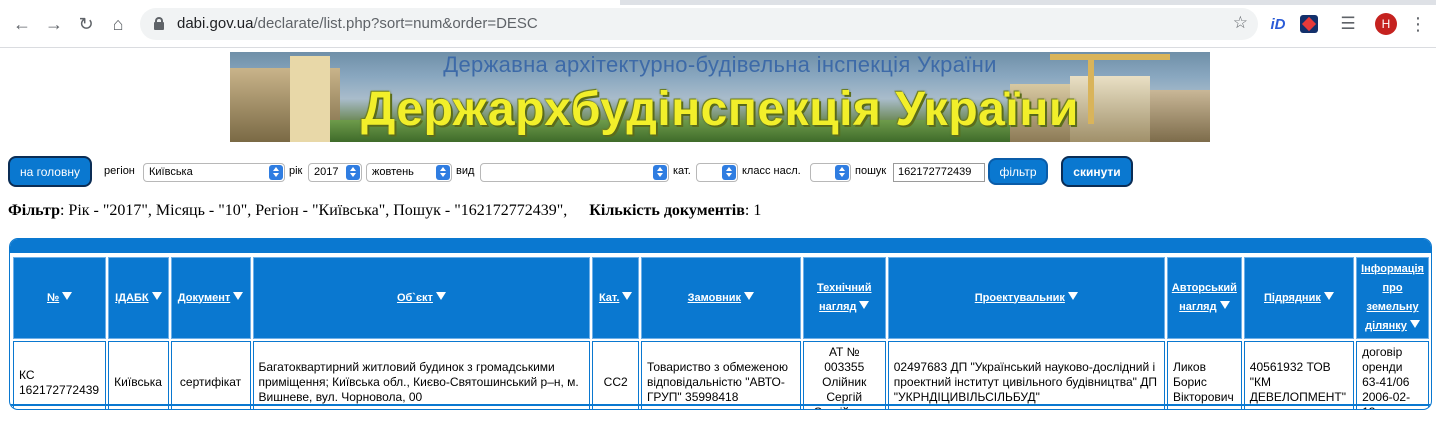 This screenshot has width=1436, height=427. Describe the element at coordinates (1204, 298) in the screenshot. I see `column-header-author-supervision: Авторський нагляд` at that location.